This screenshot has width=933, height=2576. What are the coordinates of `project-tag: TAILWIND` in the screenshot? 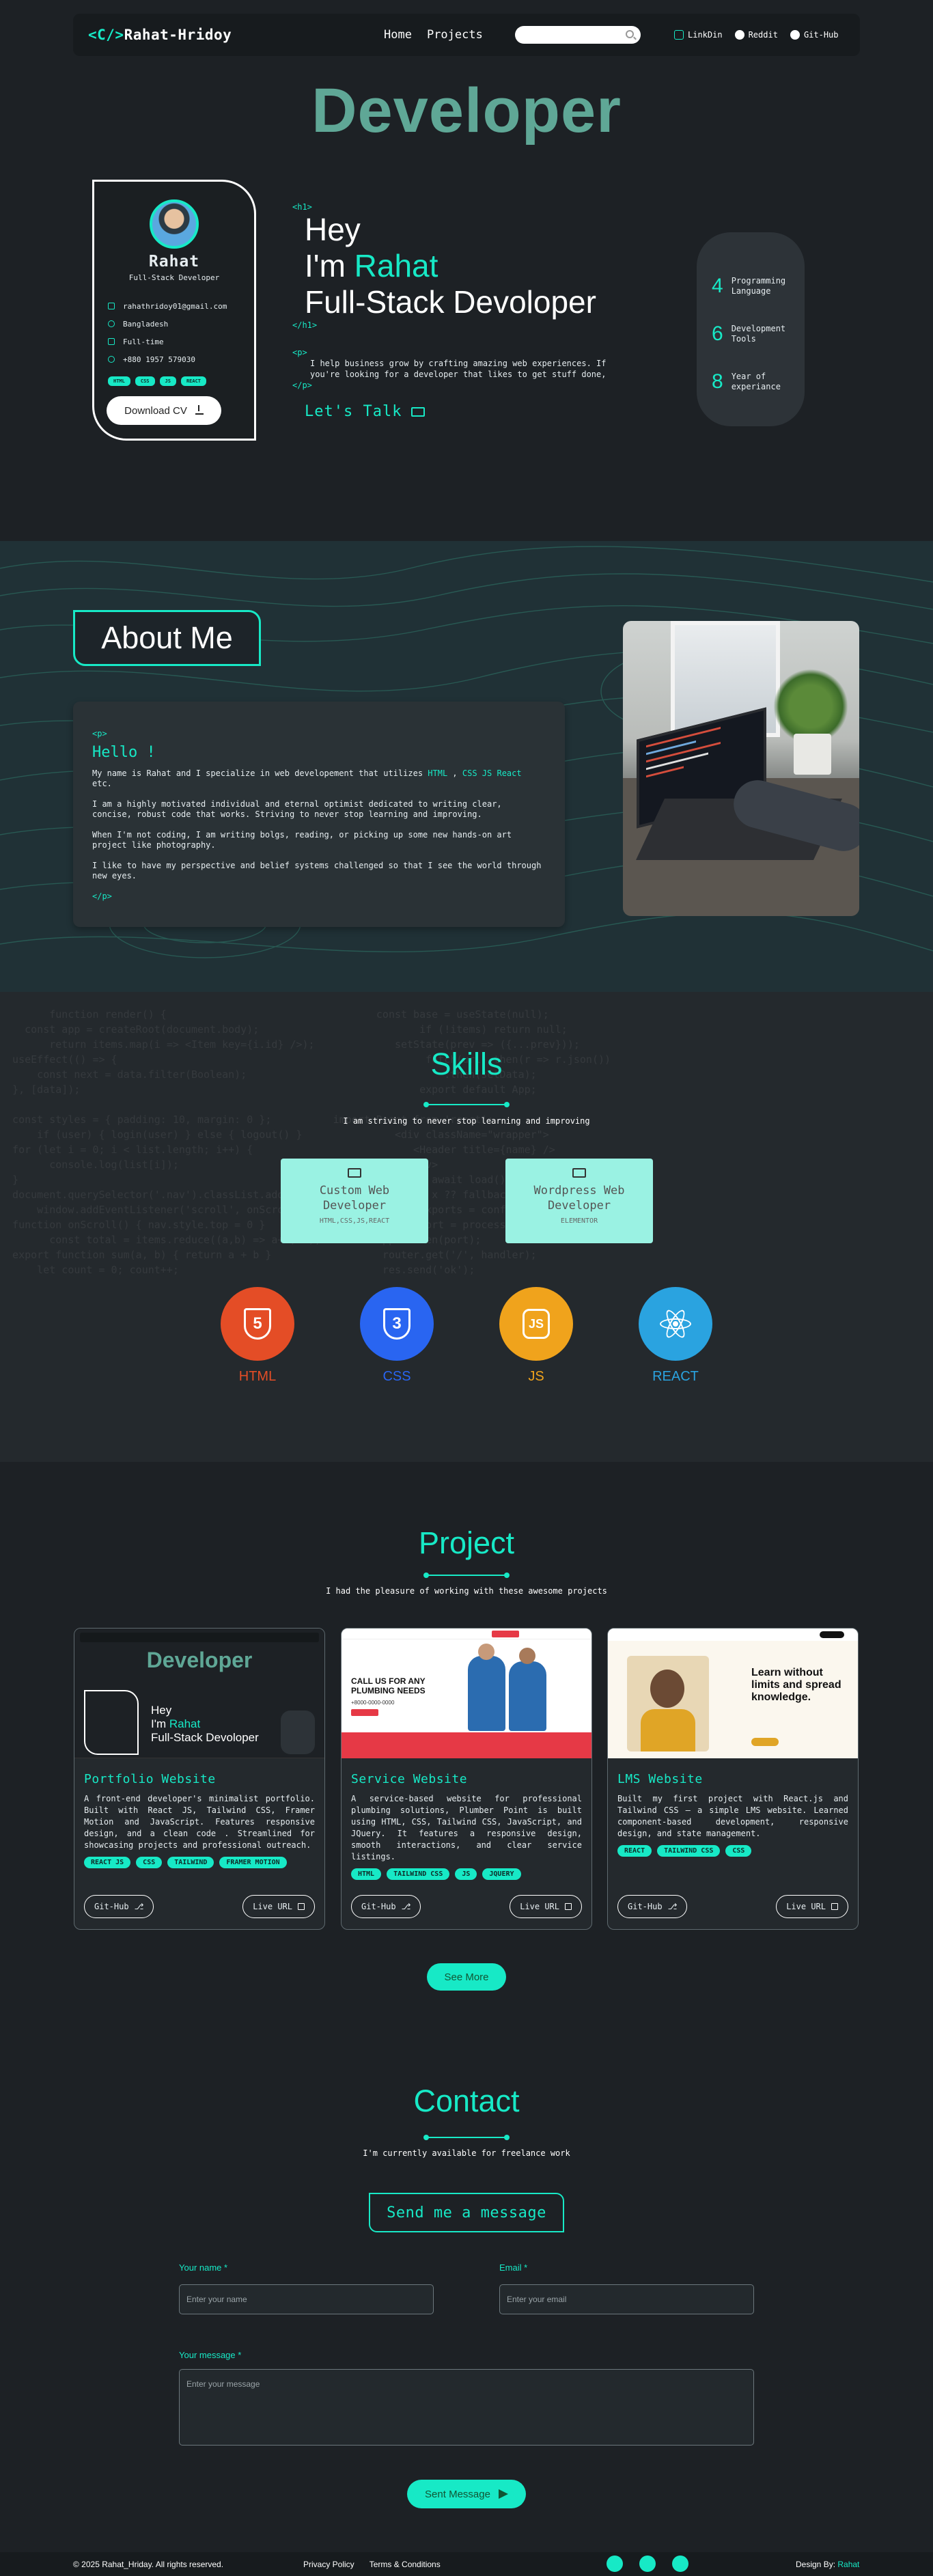 It's located at (191, 1862).